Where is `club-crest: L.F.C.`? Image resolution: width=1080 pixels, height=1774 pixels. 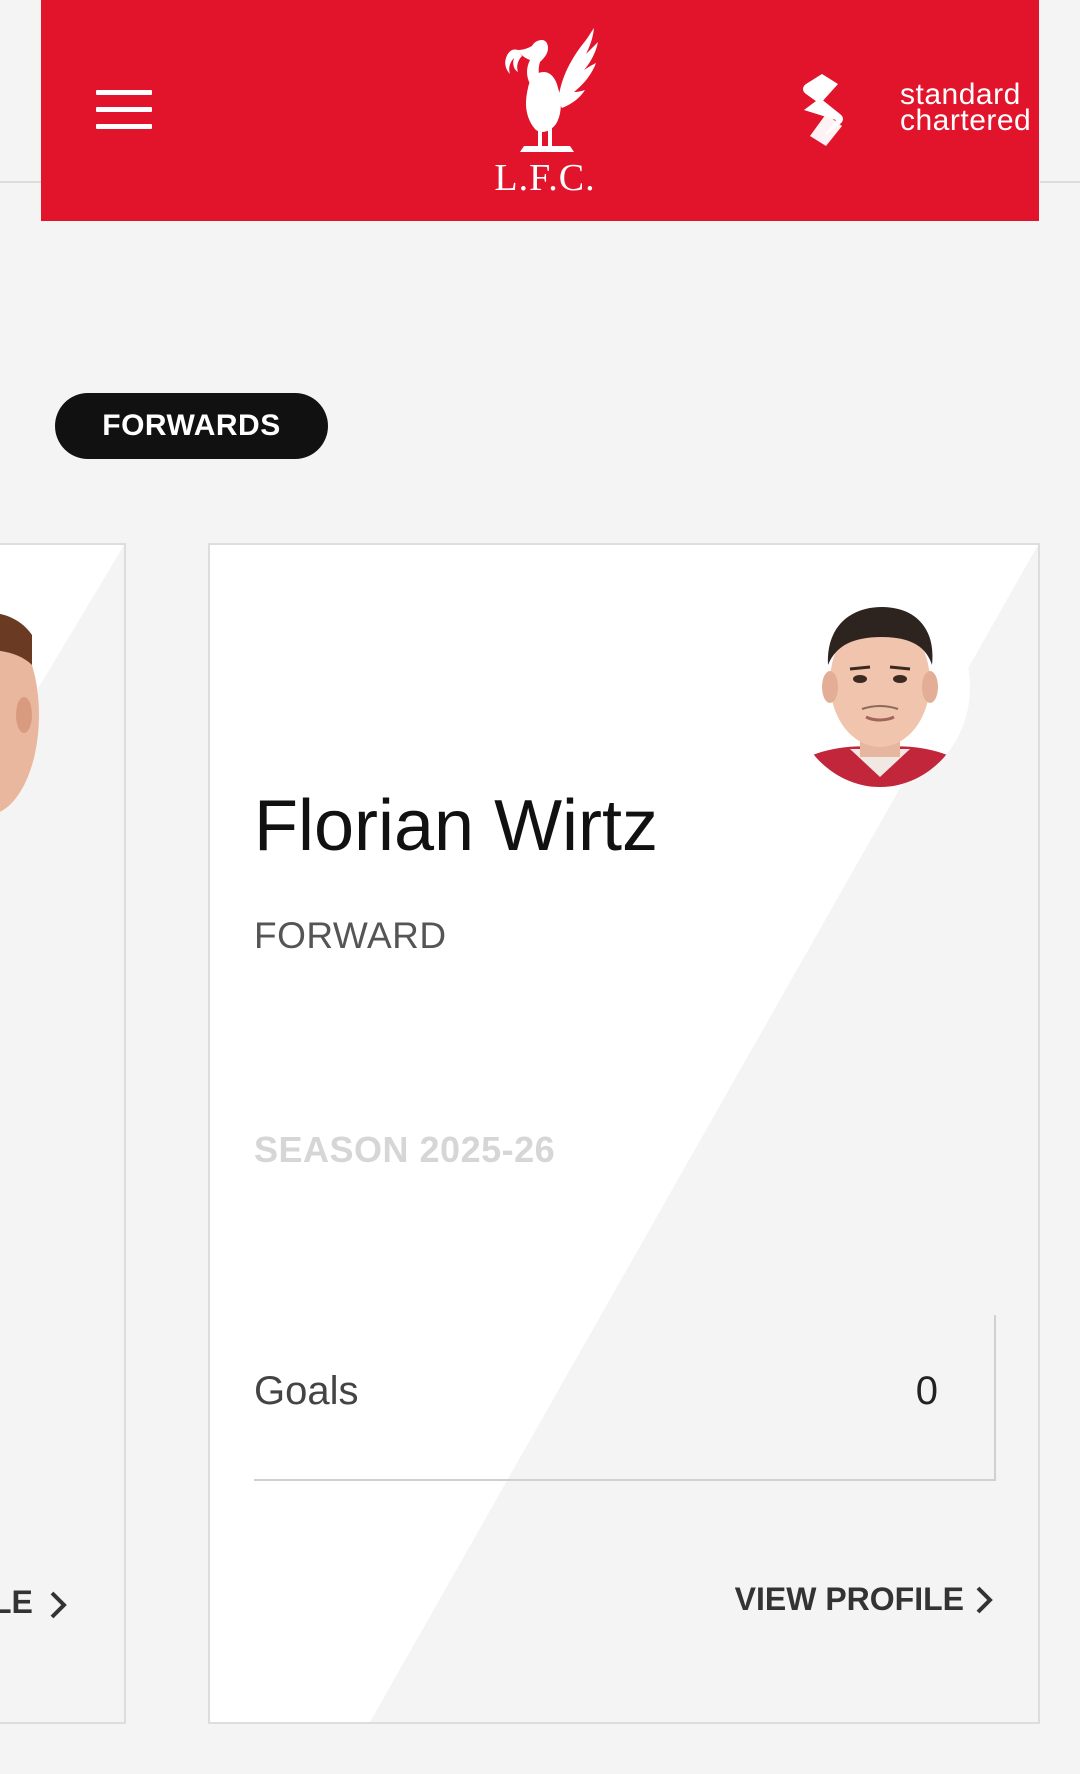 club-crest: L.F.C. is located at coordinates (545, 112).